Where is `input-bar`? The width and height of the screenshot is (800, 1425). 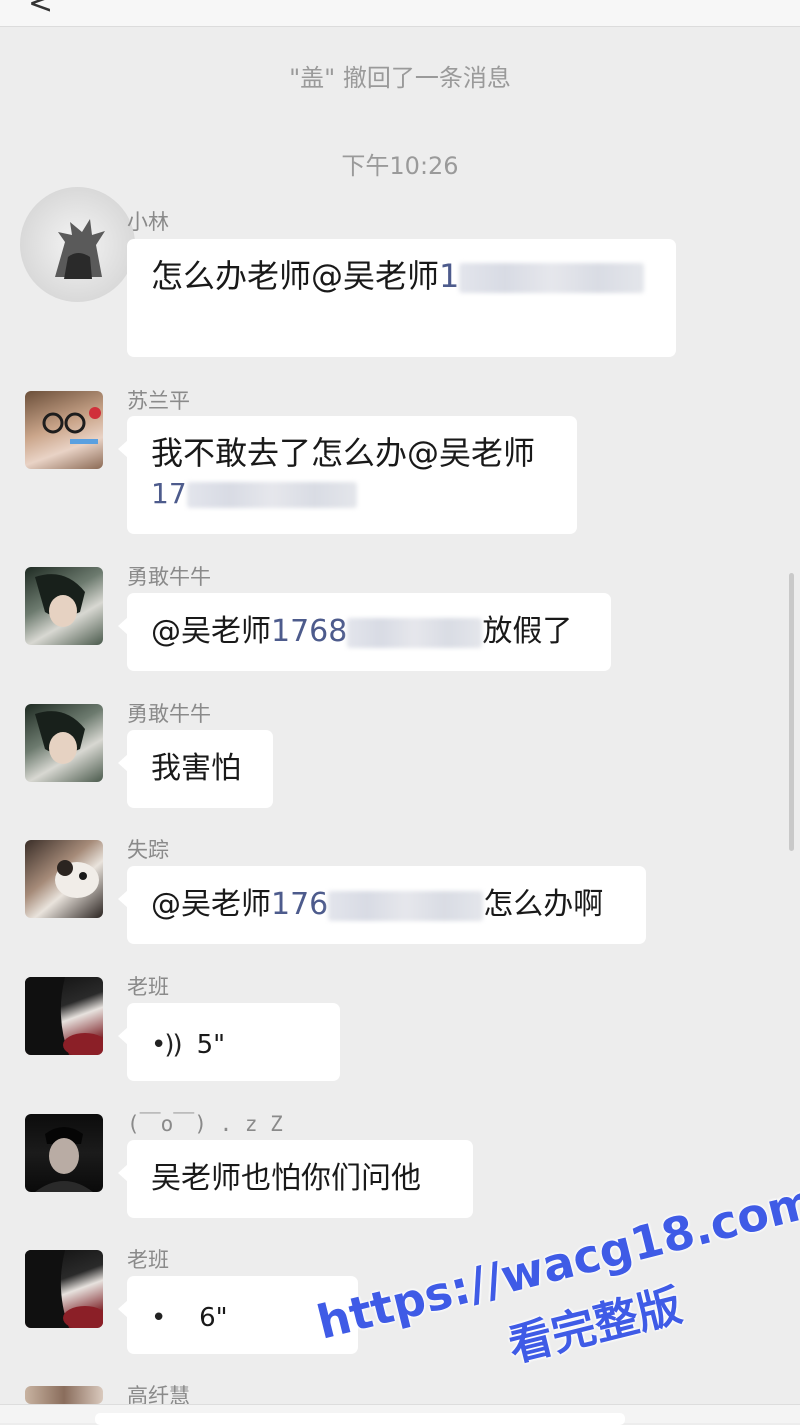 input-bar is located at coordinates (400, 1414).